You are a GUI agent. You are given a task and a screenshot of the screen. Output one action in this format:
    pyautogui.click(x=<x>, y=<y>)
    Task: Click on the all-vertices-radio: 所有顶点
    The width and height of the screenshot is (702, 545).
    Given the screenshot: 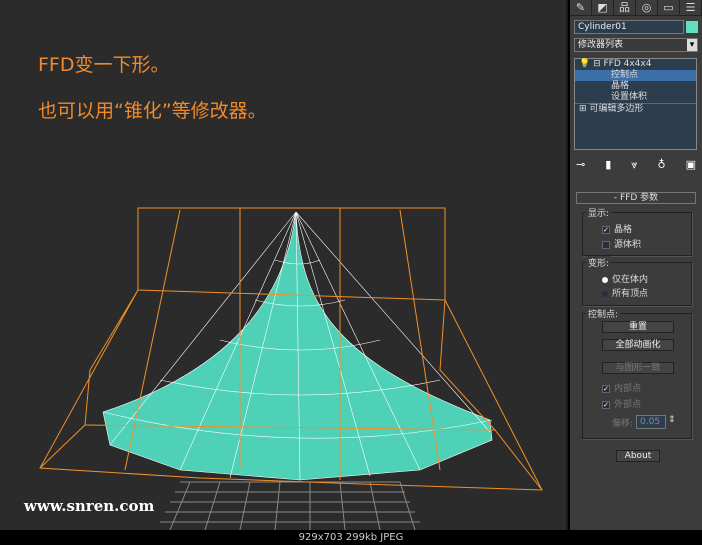 What is the action you would take?
    pyautogui.click(x=625, y=292)
    